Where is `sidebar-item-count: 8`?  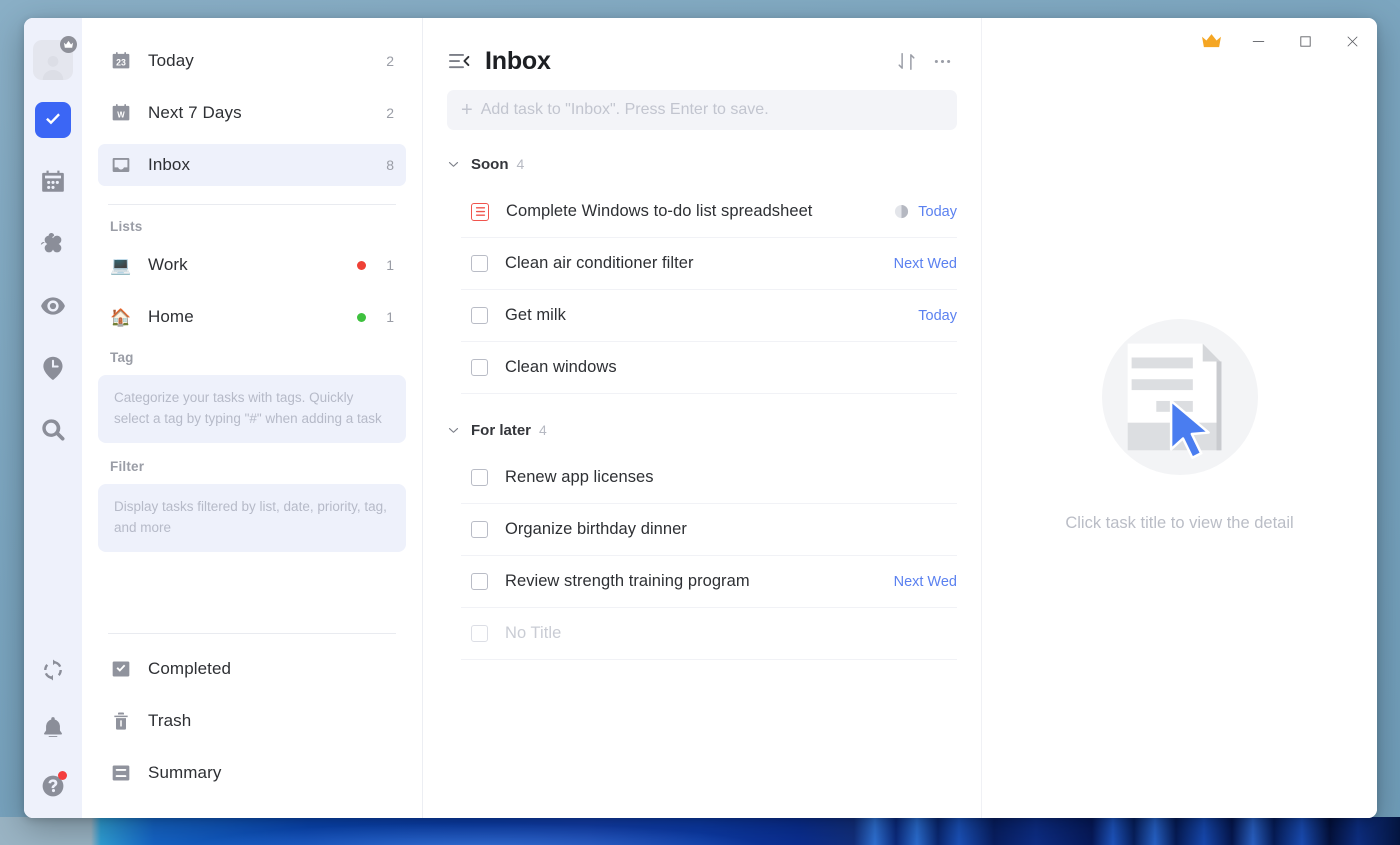 sidebar-item-count: 8 is located at coordinates (390, 165).